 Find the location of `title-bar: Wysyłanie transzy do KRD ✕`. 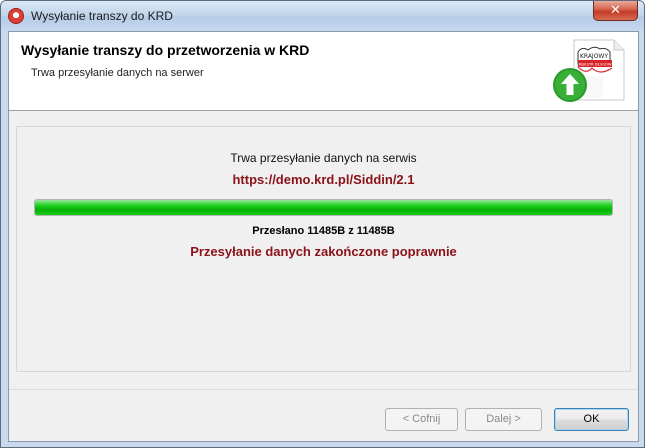

title-bar: Wysyłanie transzy do KRD ✕ is located at coordinates (322, 16).